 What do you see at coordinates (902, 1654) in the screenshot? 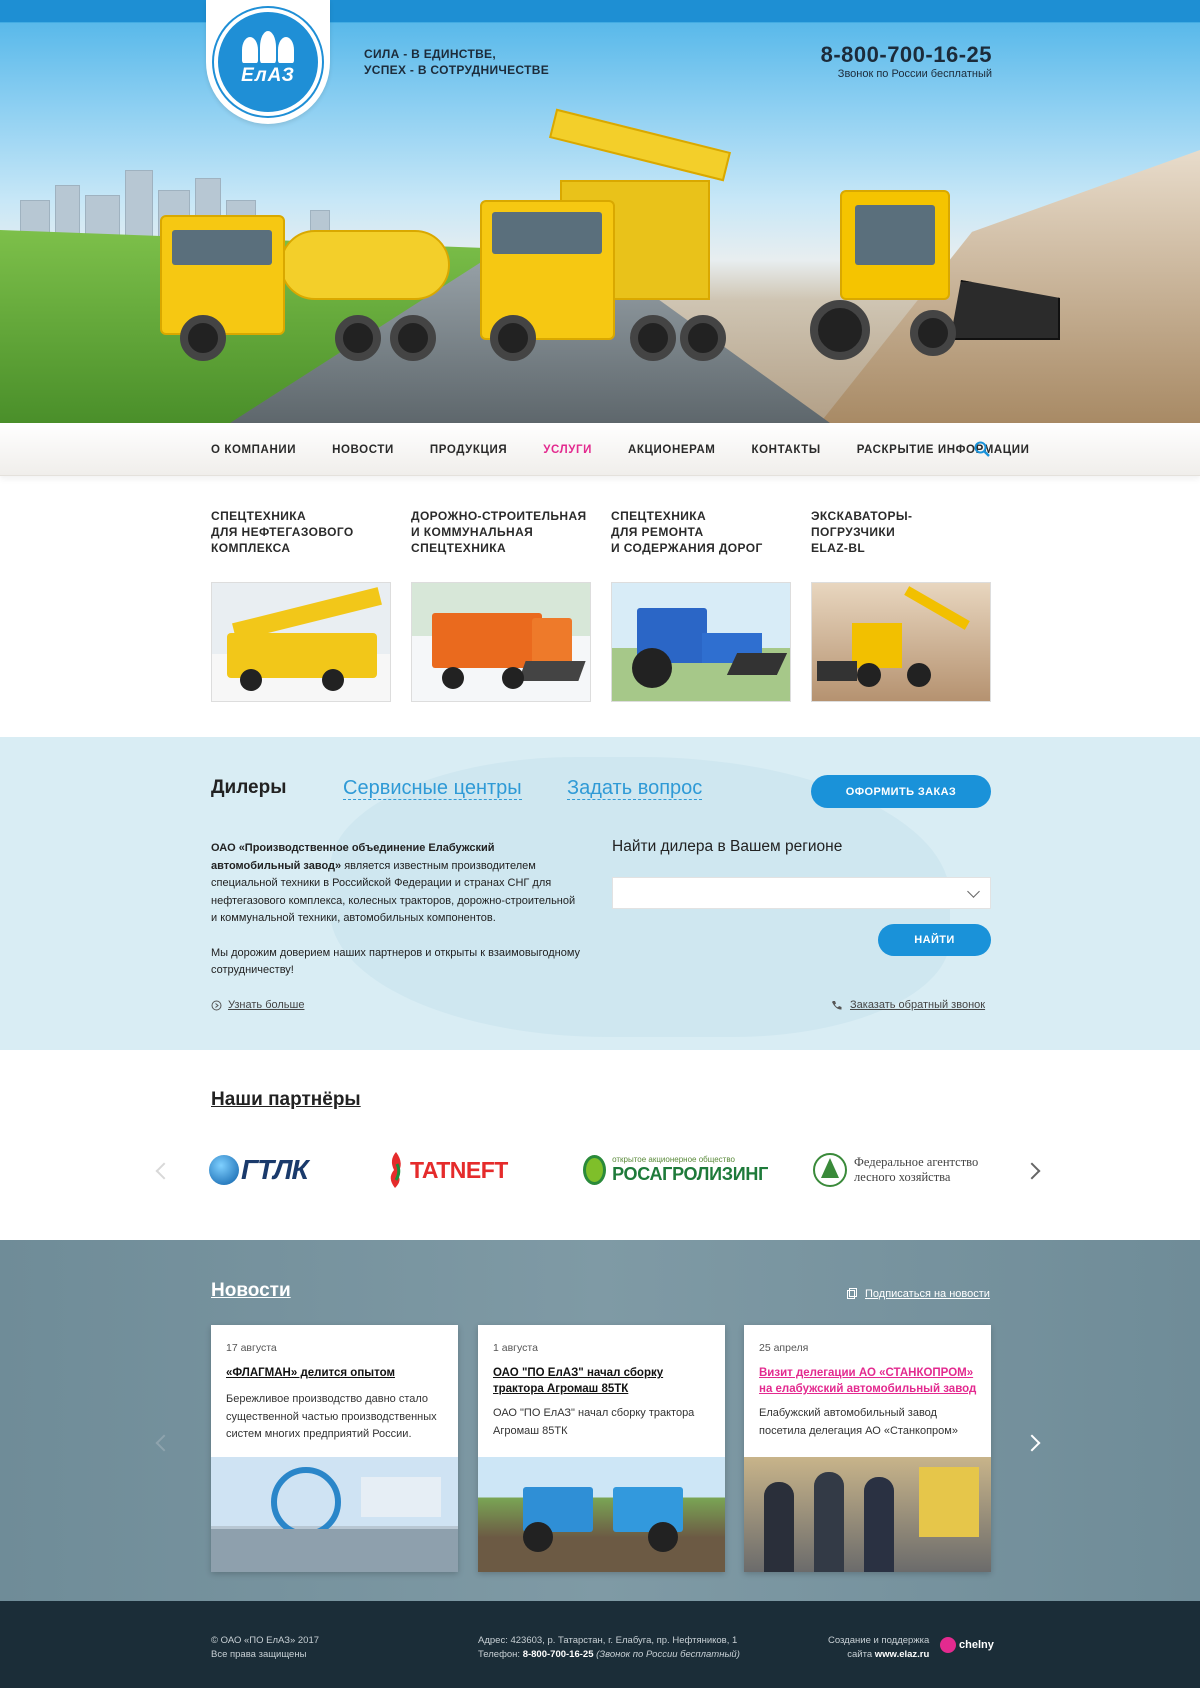
I see `footer-site-link: www.elaz.ru` at bounding box center [902, 1654].